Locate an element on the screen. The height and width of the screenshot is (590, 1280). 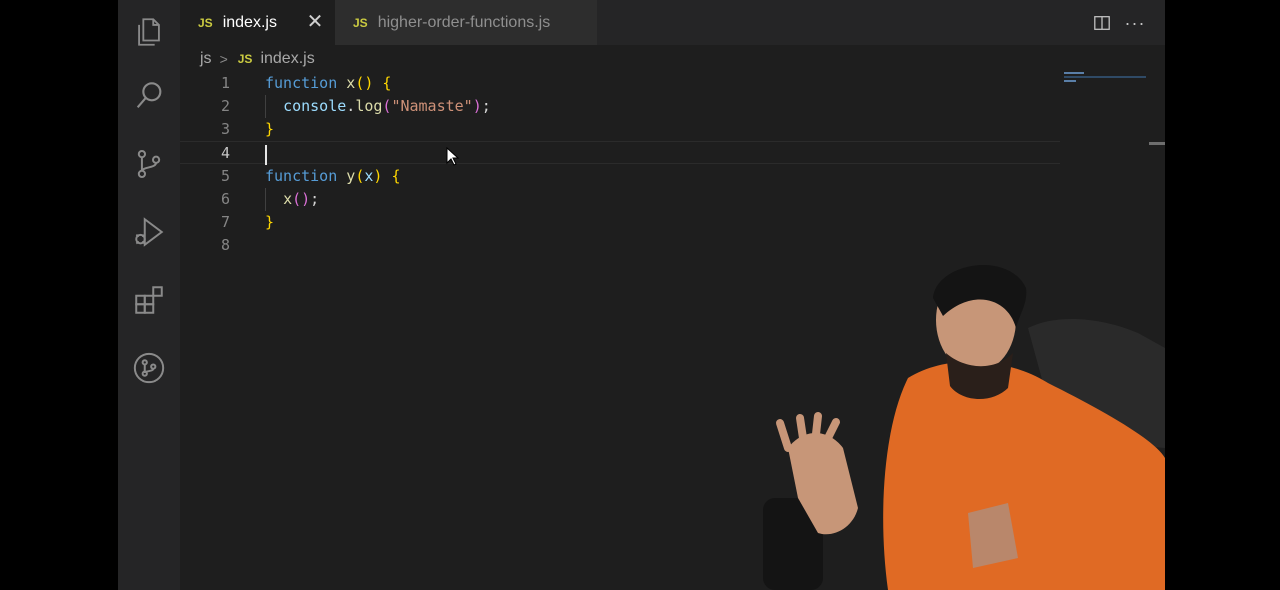
source-control-icon is located at coordinates (149, 164).